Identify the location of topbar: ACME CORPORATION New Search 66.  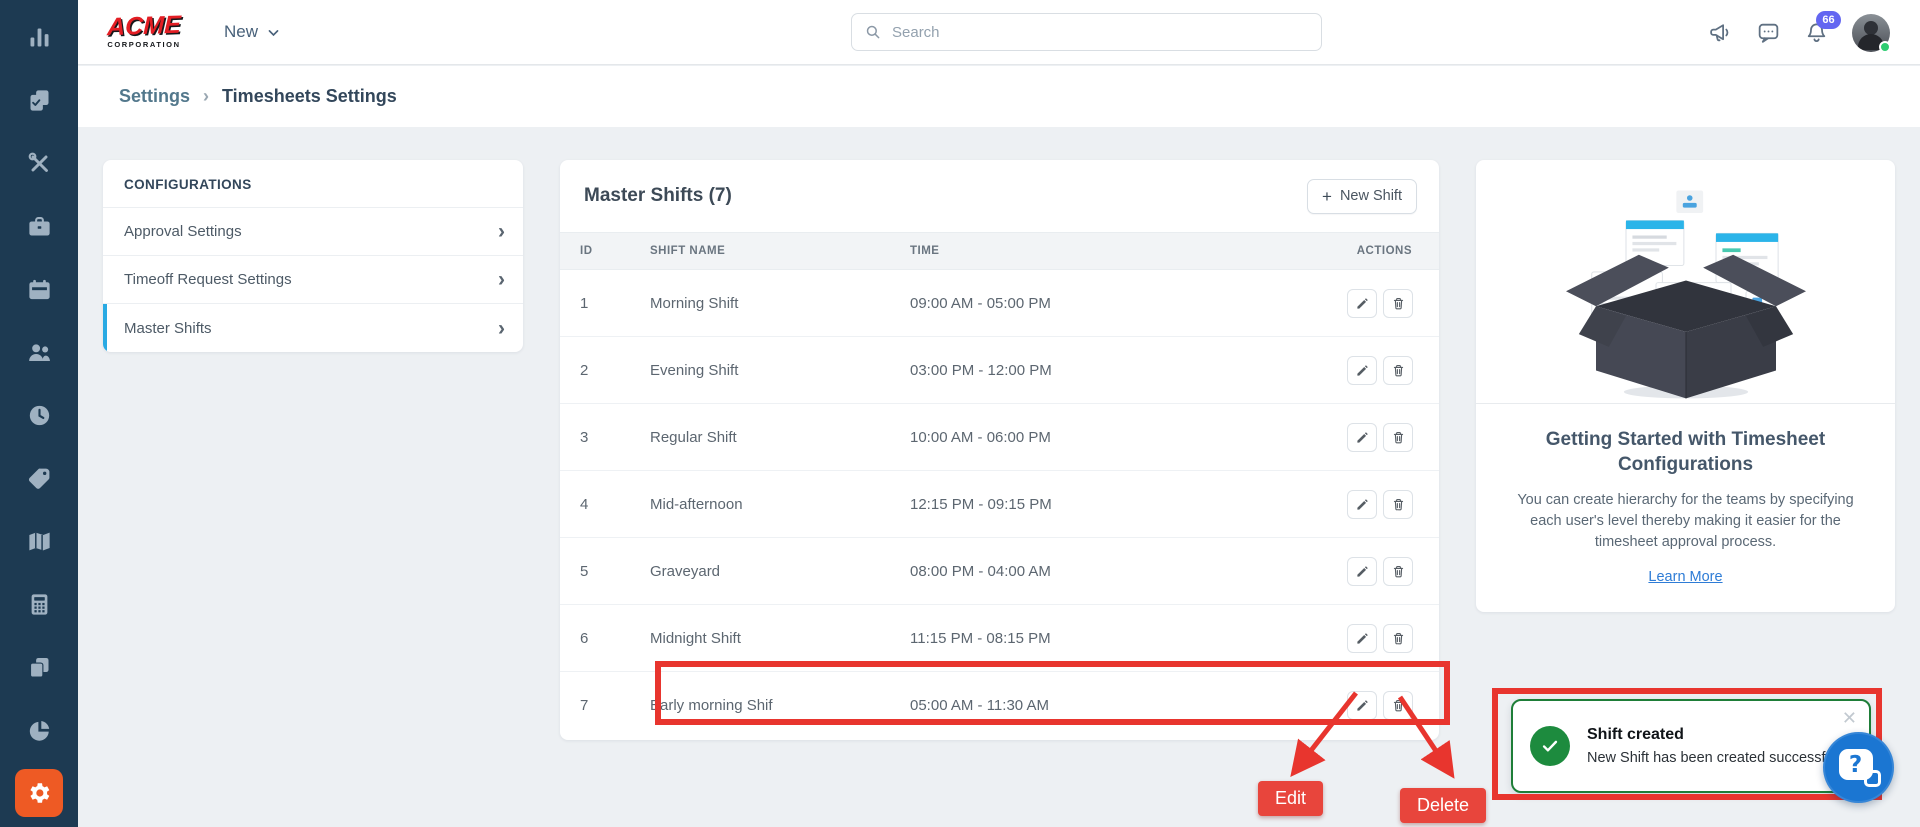
(999, 32).